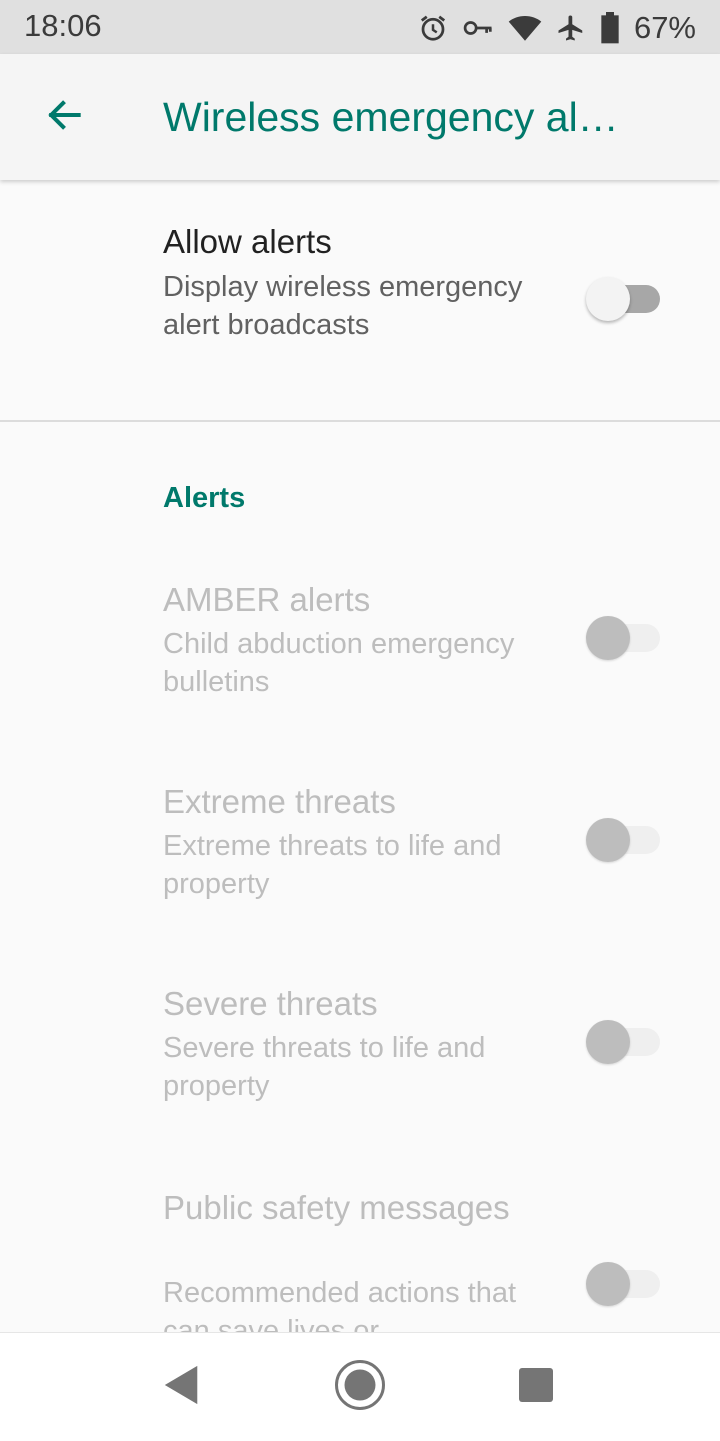  Describe the element at coordinates (478, 28) in the screenshot. I see `vpn-key-icon` at that location.